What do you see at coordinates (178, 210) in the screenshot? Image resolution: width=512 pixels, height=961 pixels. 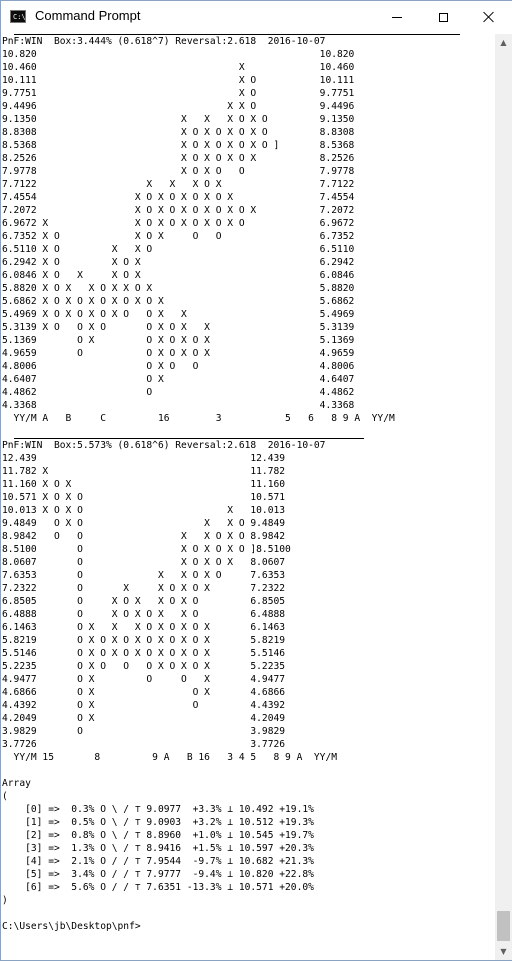 I see `console-line: 7.2072 X O X O X O X O X O X 7.2072` at bounding box center [178, 210].